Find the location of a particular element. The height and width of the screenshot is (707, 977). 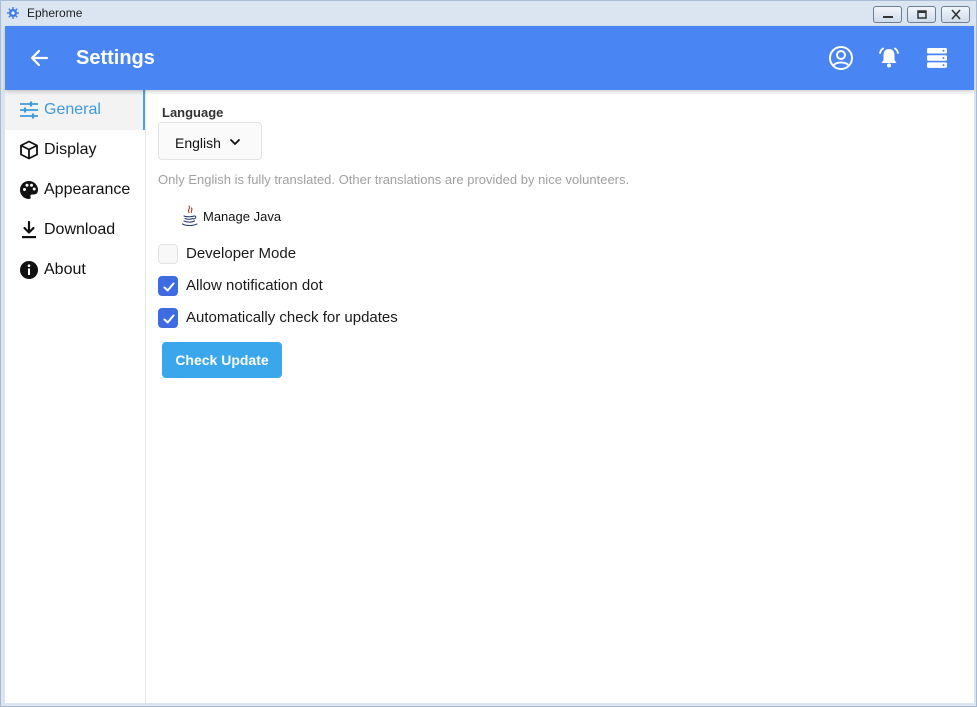

sidebar-item-appearance: Appearance is located at coordinates (75, 190).